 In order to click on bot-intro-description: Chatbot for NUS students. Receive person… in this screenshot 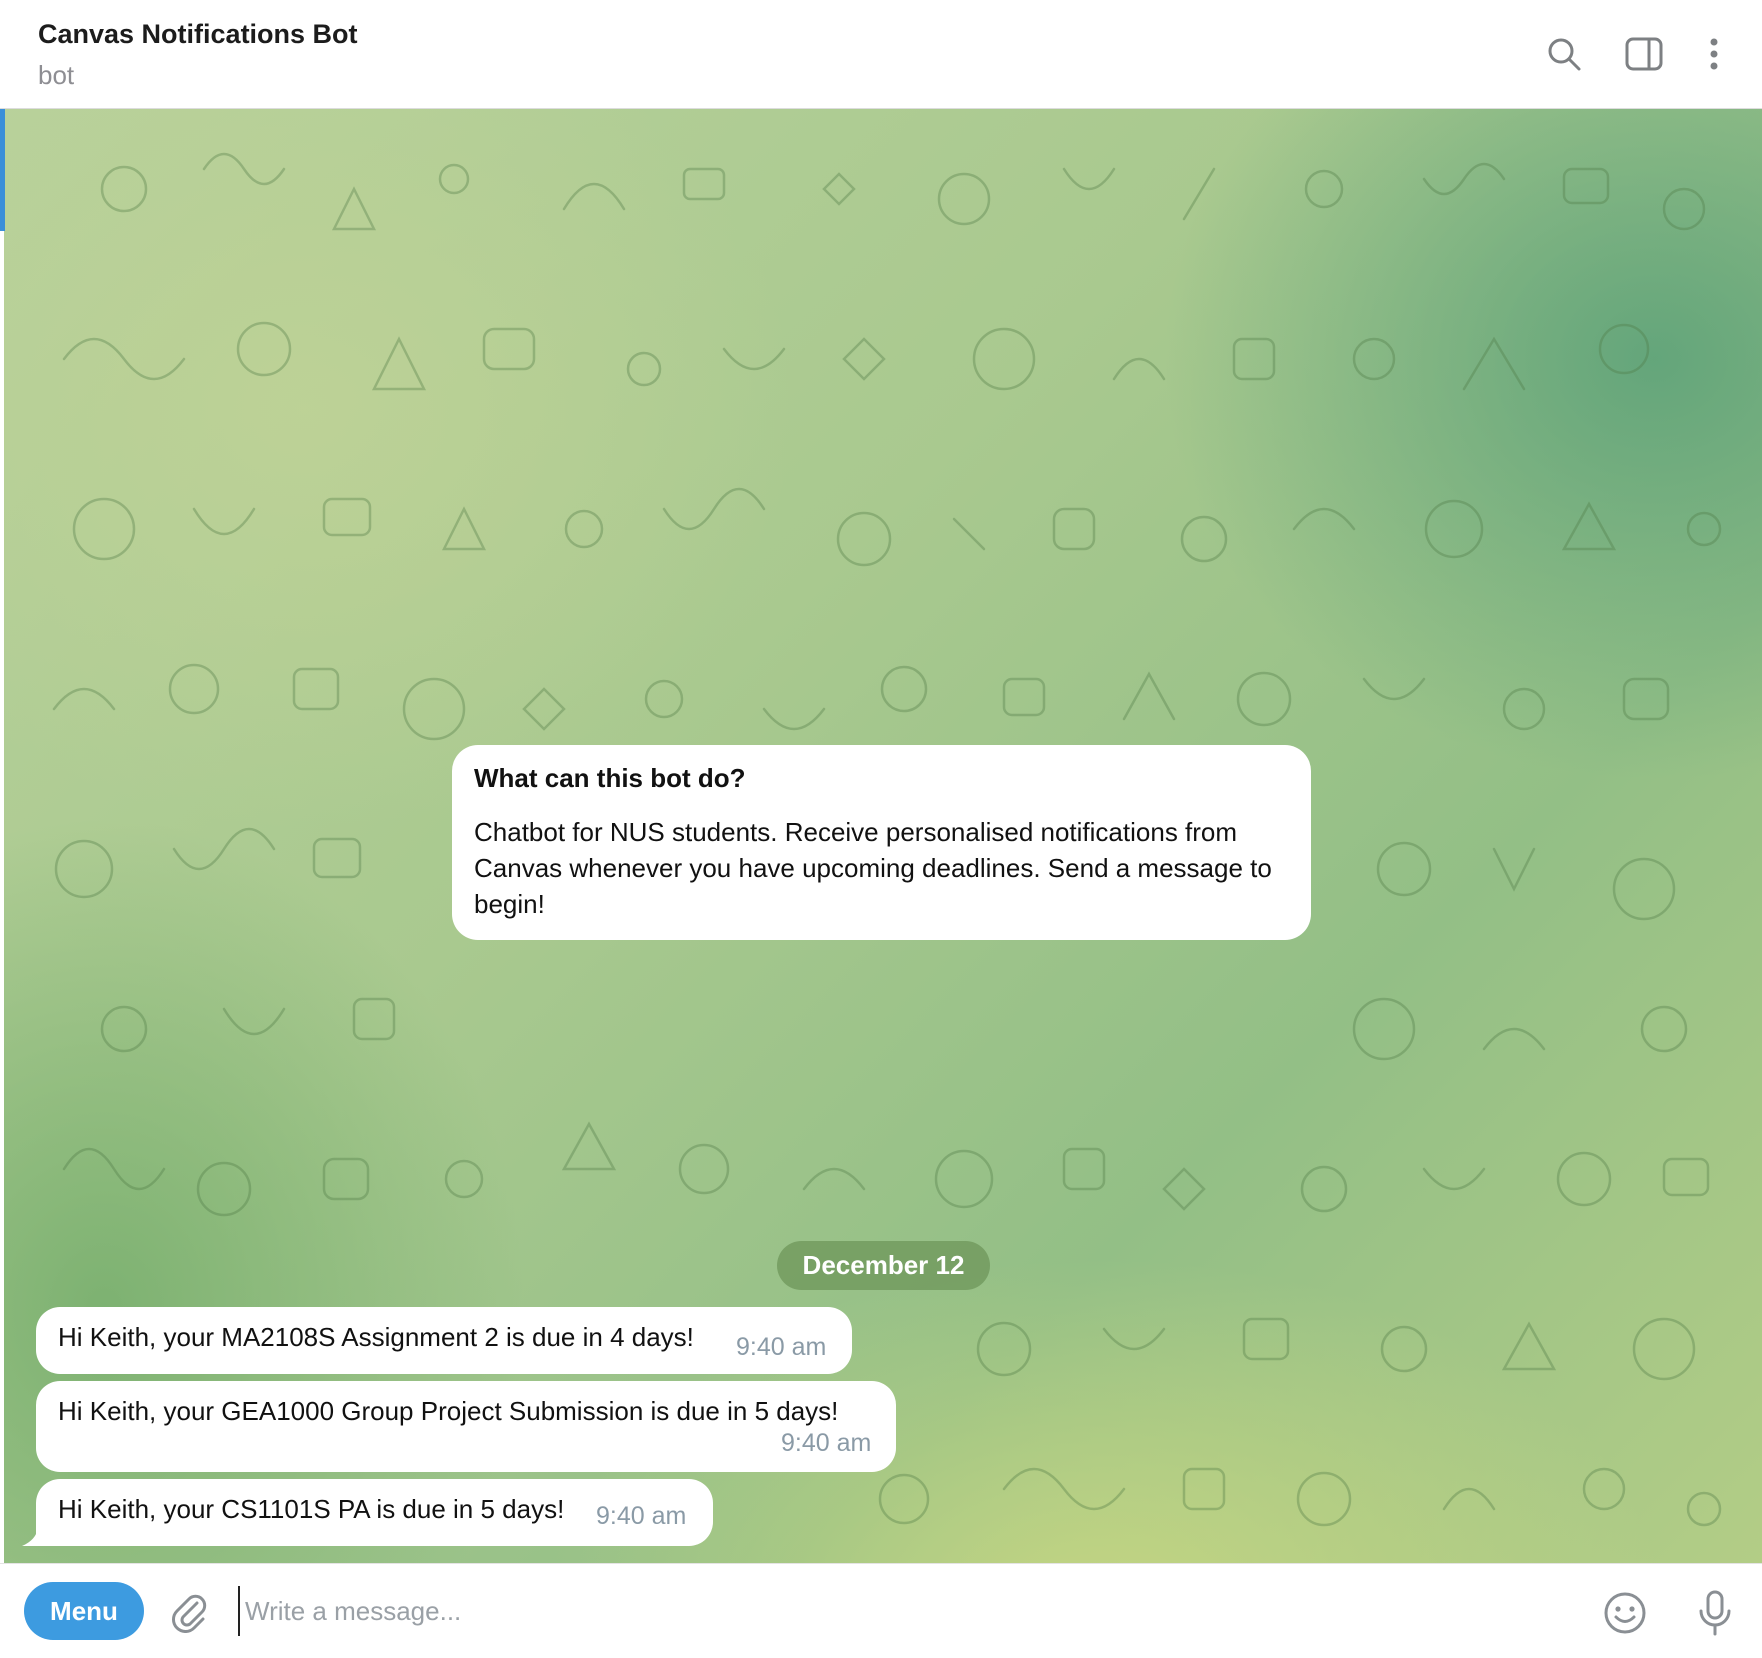, I will do `click(873, 868)`.